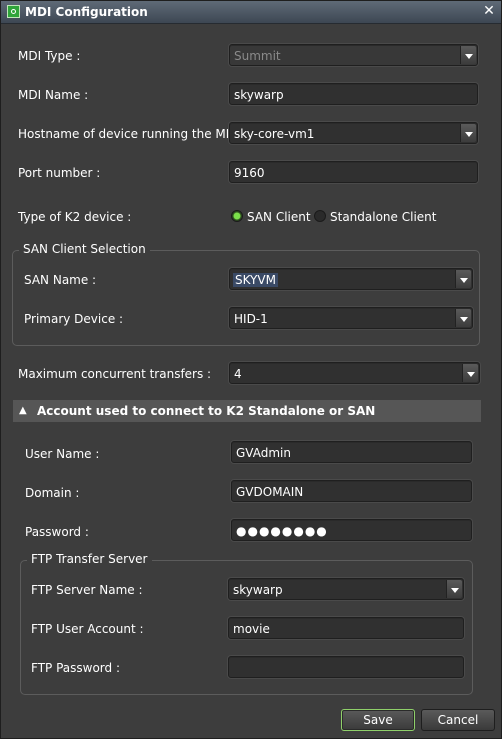  Describe the element at coordinates (279, 217) in the screenshot. I see `san-client-radio-label: SAN Client` at that location.